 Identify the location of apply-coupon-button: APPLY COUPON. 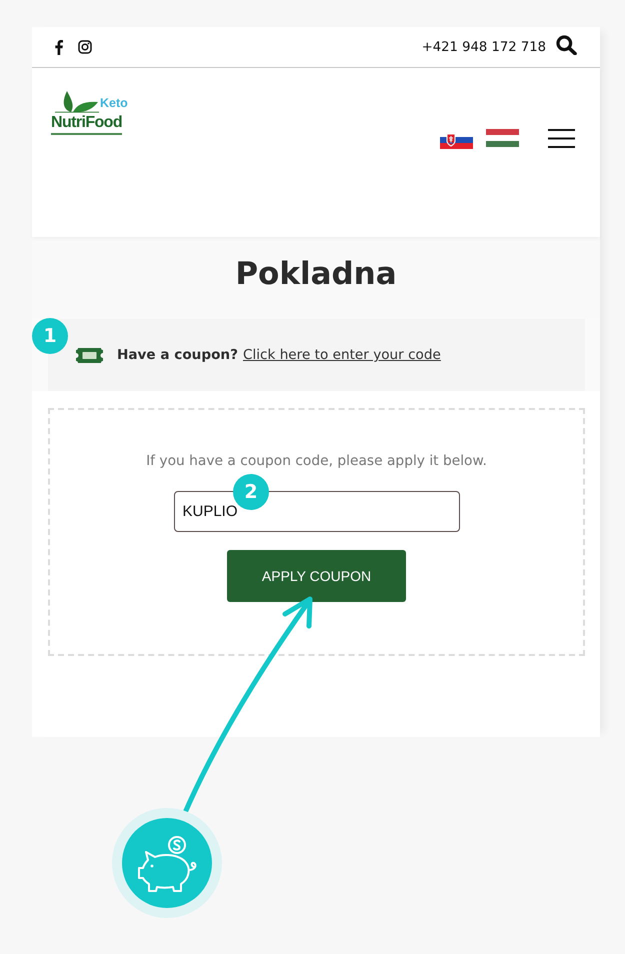
(316, 576).